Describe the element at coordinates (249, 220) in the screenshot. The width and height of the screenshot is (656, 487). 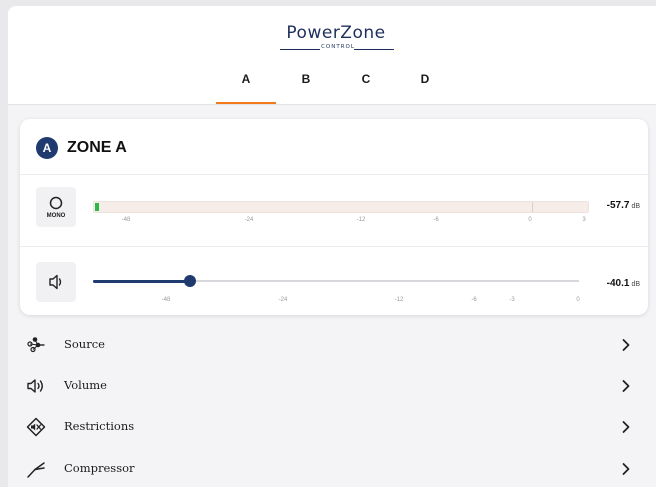
I see `meter-tick: -24` at that location.